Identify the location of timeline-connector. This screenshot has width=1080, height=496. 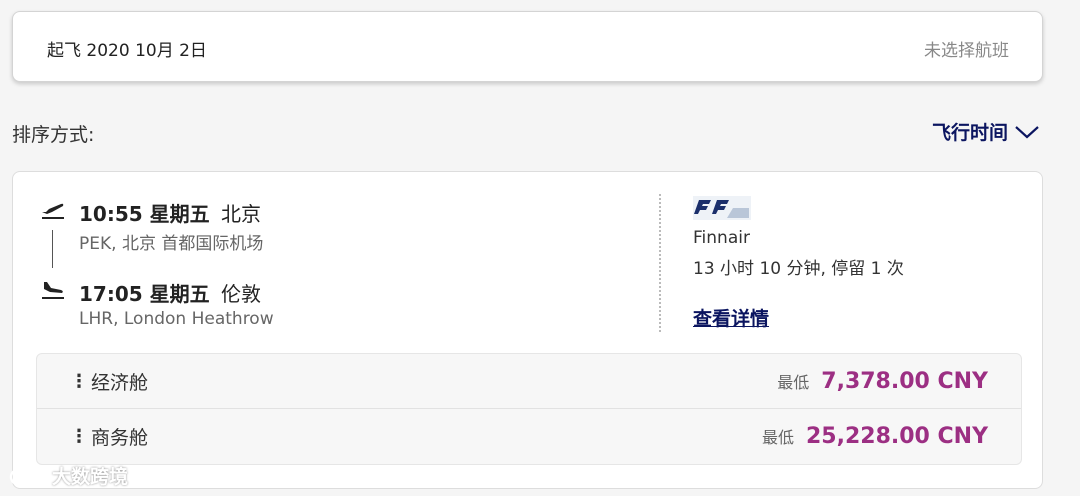
(52, 249).